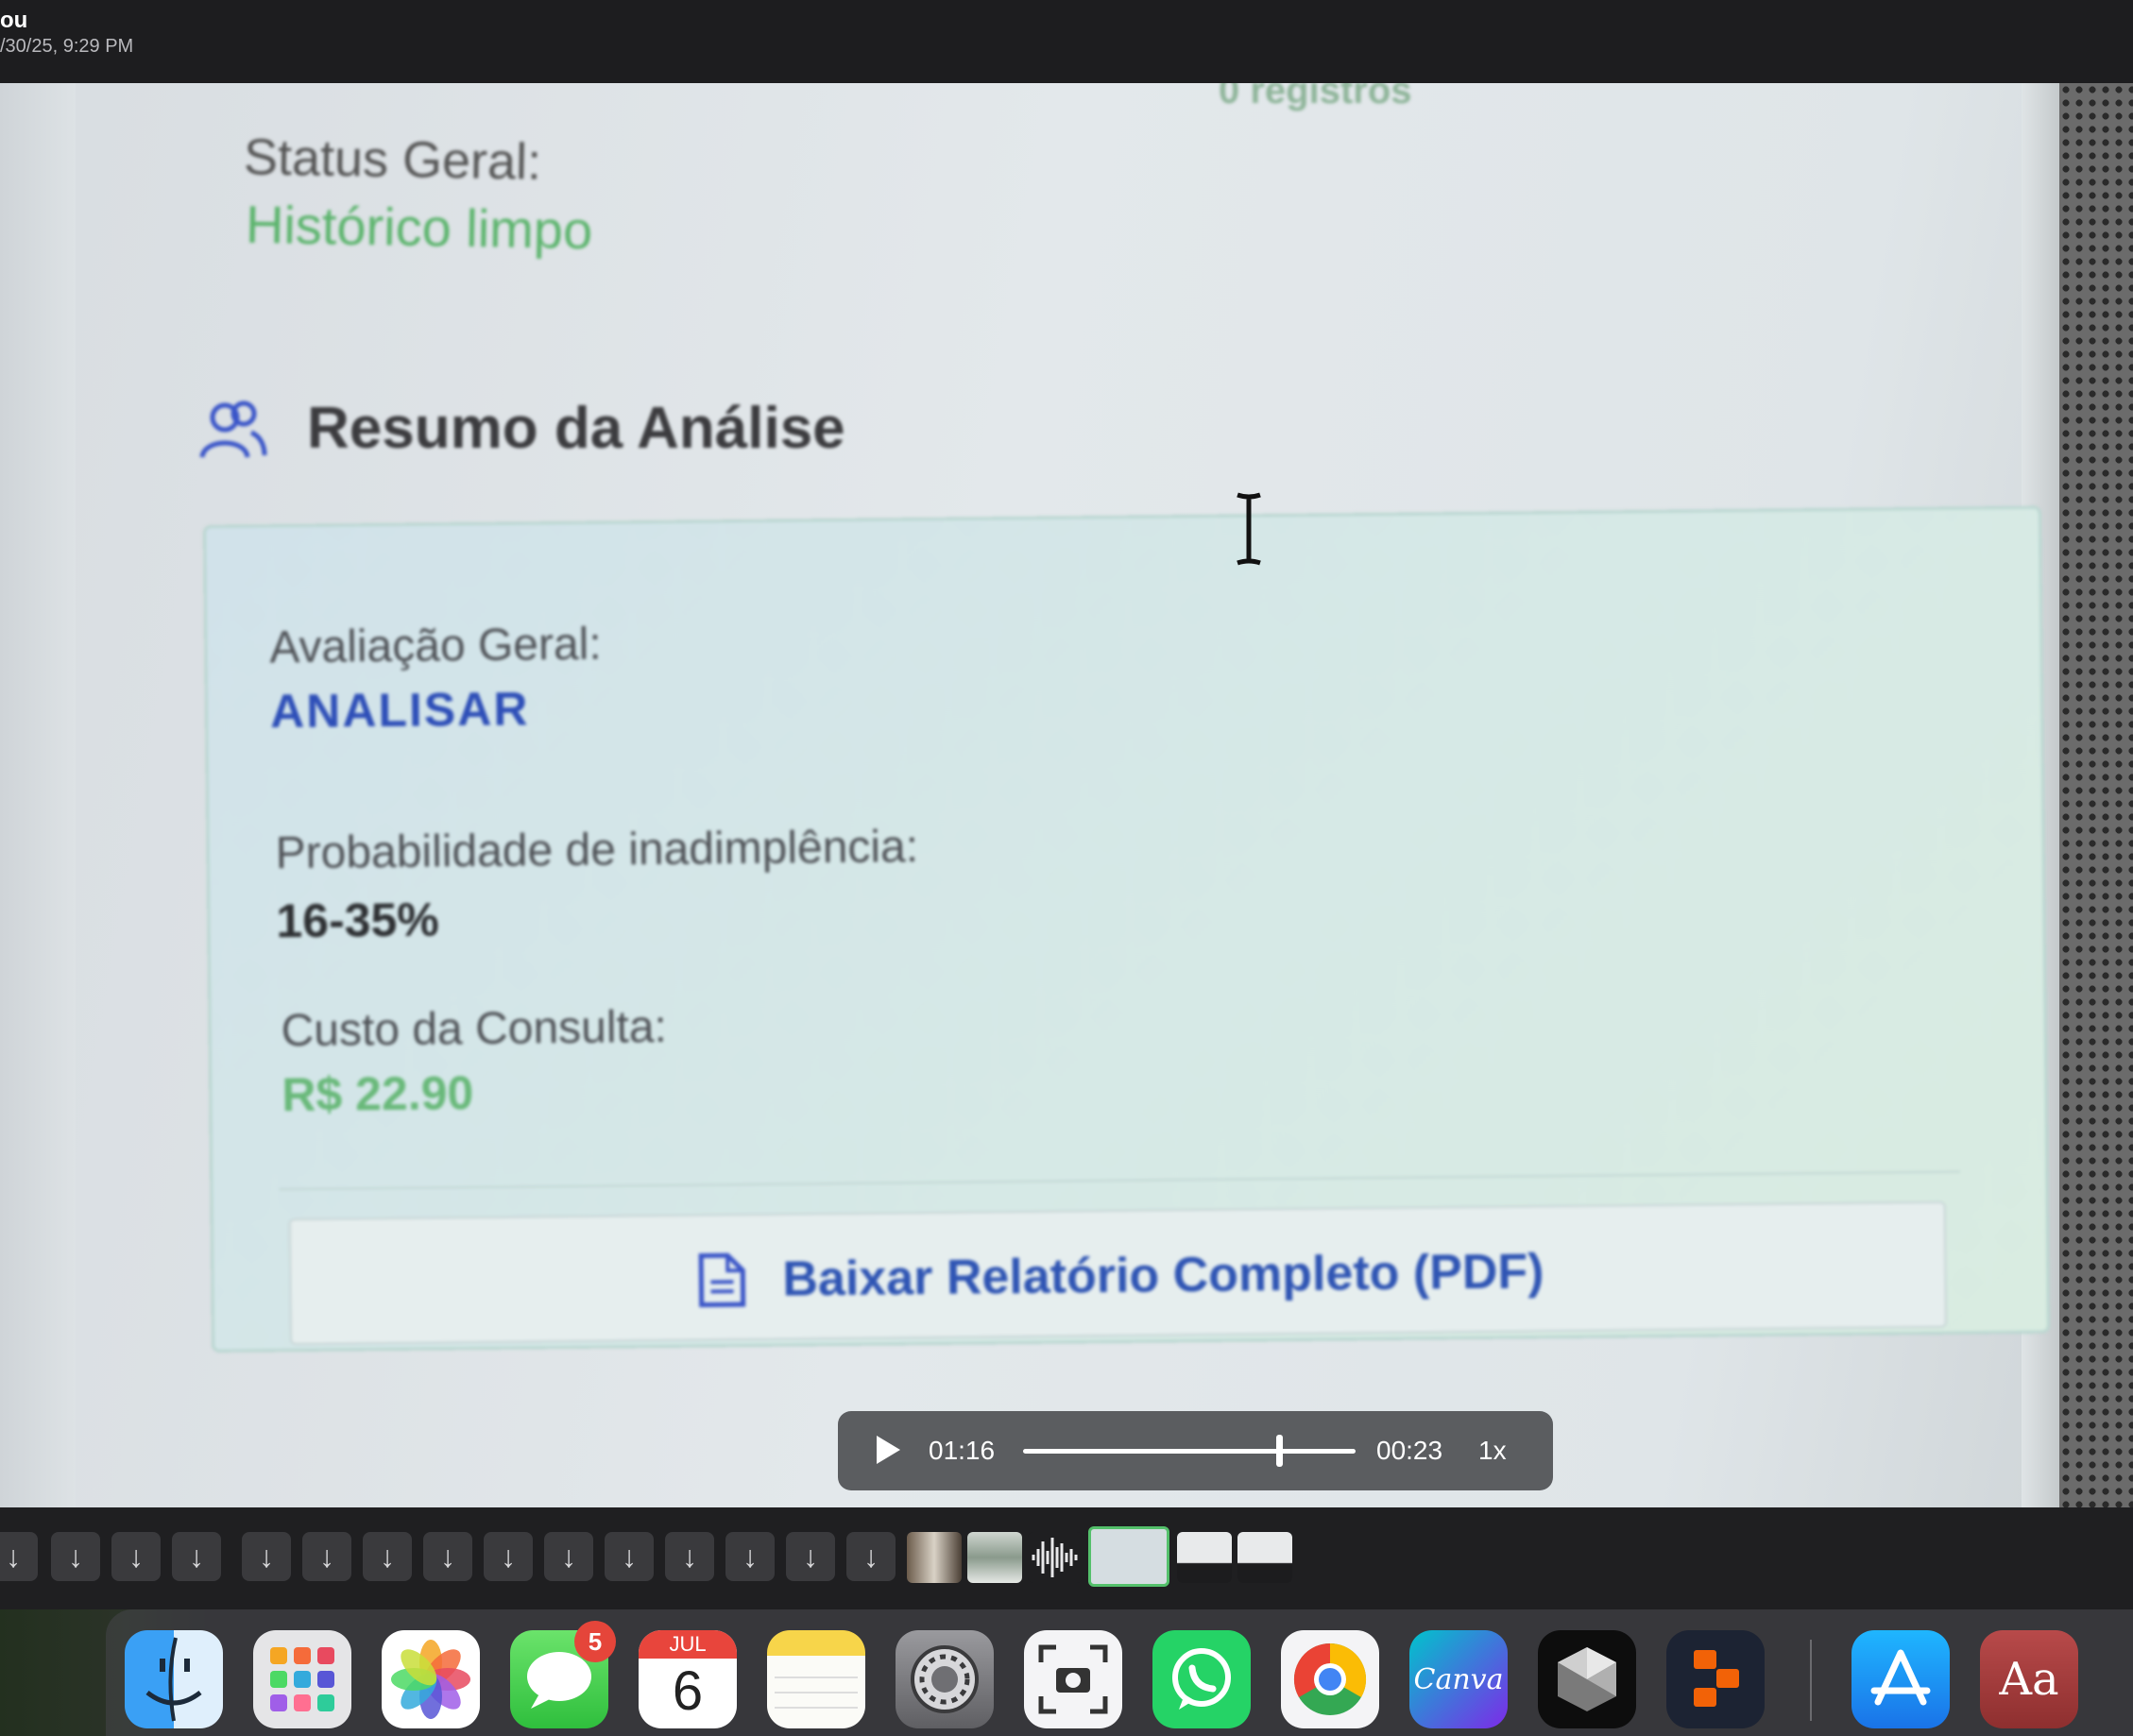 The image size is (2133, 1736). I want to click on finder-icon, so click(174, 1679).